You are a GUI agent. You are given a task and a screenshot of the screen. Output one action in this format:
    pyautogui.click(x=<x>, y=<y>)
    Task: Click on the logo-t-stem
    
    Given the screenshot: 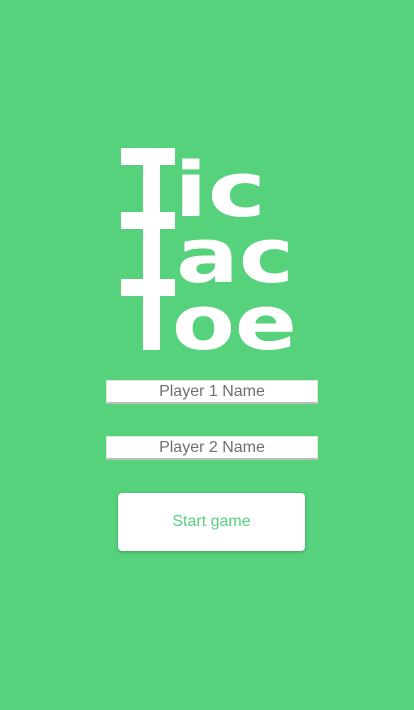 What is the action you would take?
    pyautogui.click(x=151, y=249)
    